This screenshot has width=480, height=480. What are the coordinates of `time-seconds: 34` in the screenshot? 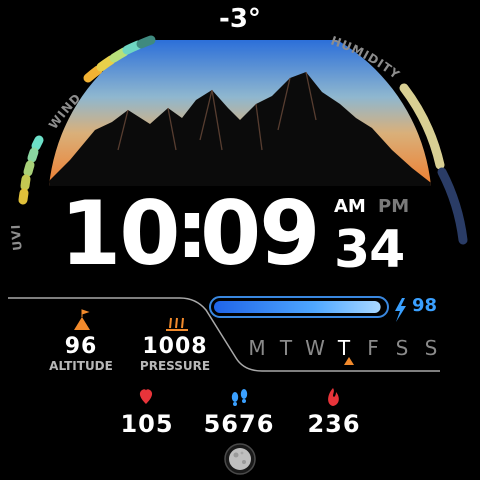 It's located at (369, 250).